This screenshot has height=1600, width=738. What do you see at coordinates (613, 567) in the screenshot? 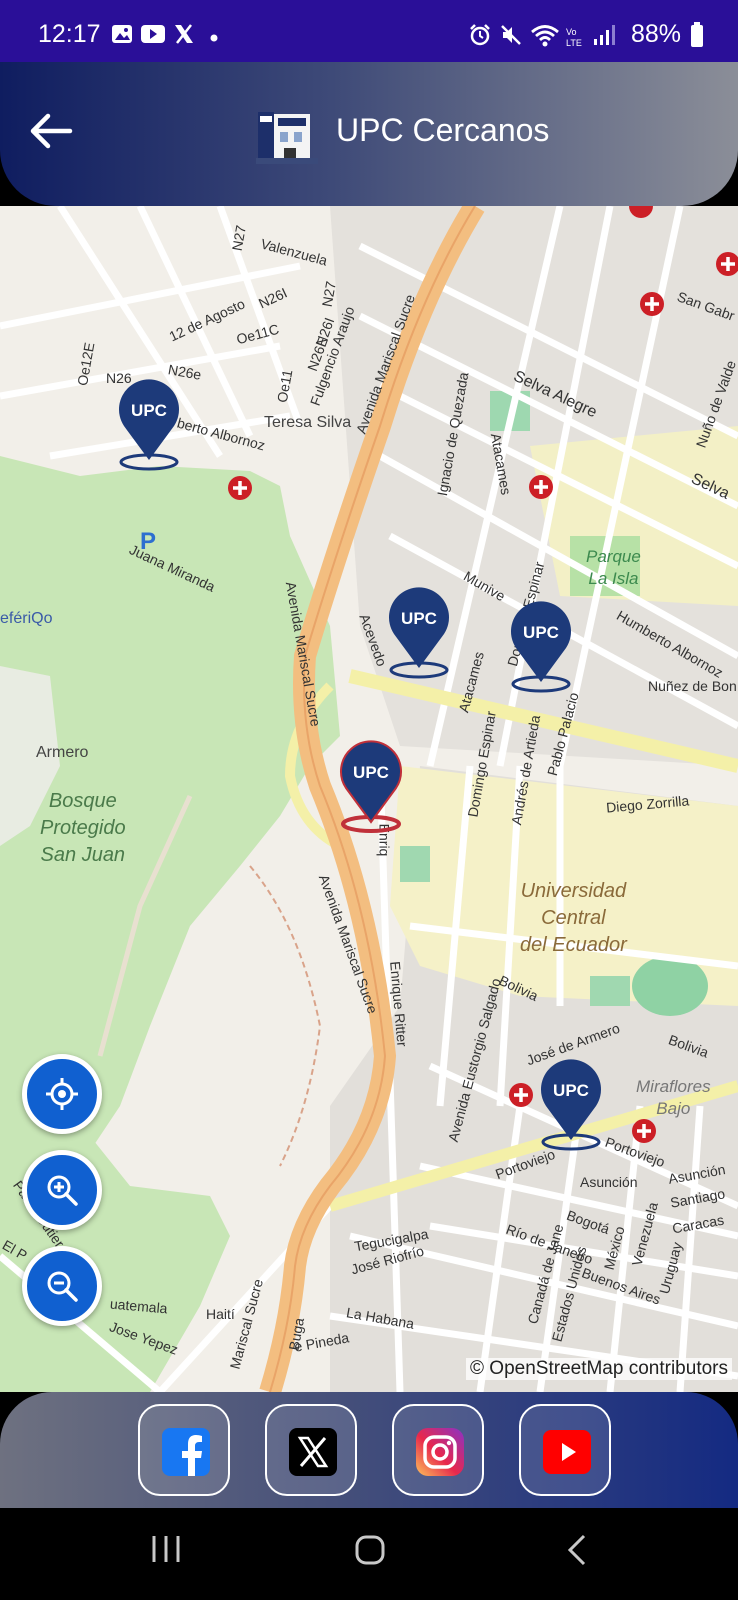
I see `label-parque-isla: Parque La Isla` at bounding box center [613, 567].